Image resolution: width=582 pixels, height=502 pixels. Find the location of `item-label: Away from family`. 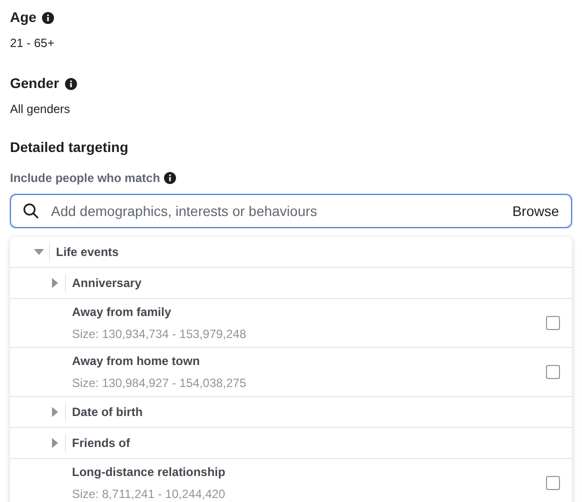

item-label: Away from family is located at coordinates (122, 312).